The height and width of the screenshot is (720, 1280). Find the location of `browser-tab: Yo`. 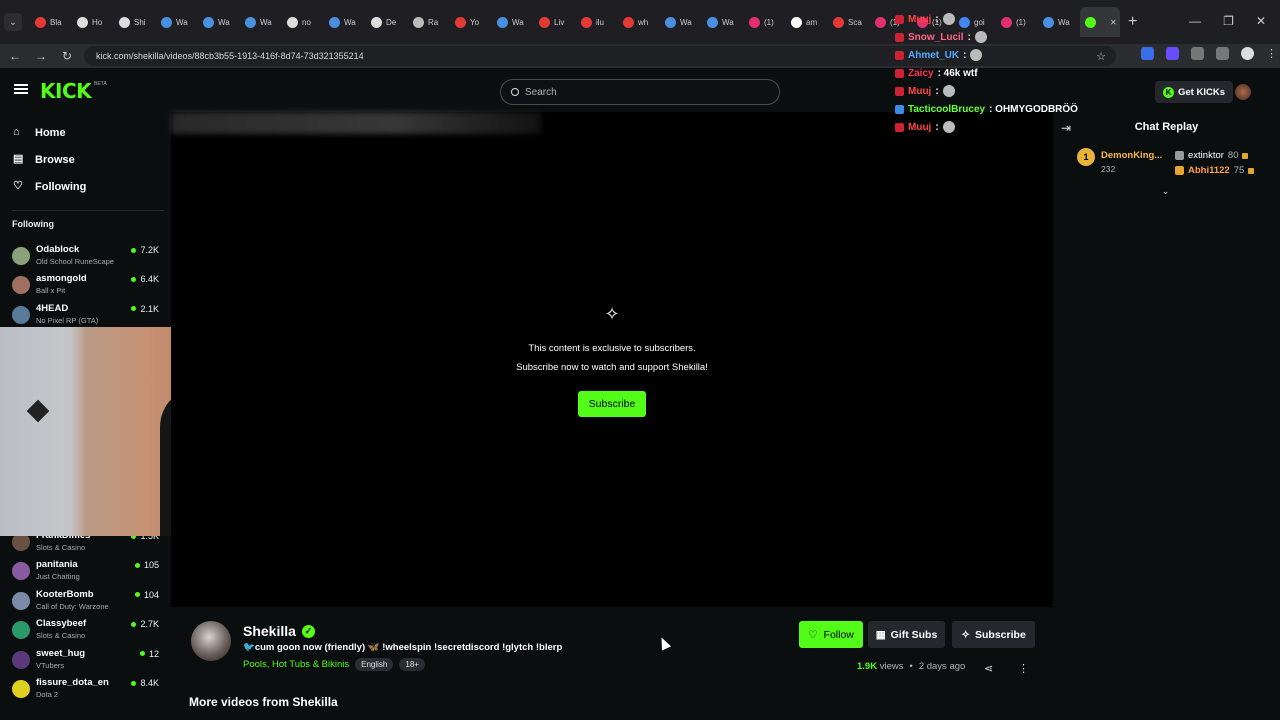

browser-tab: Yo is located at coordinates (471, 22).